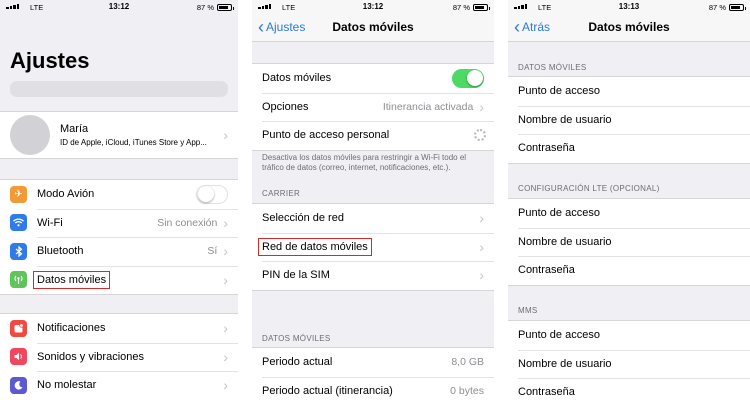  I want to click on moon-icon, so click(18, 385).